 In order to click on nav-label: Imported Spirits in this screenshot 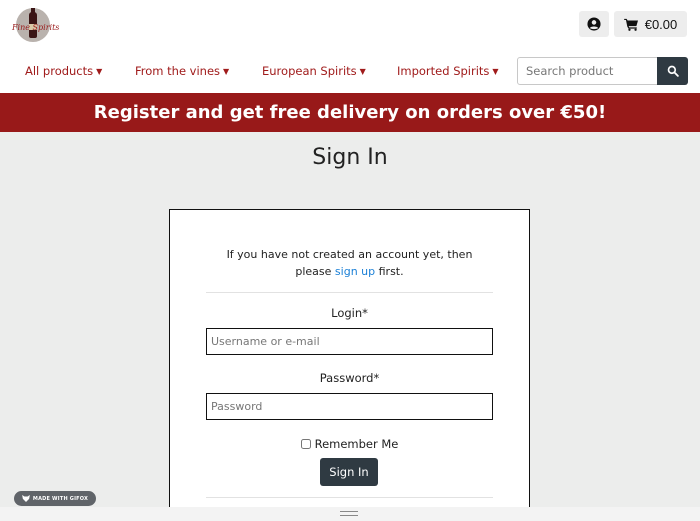, I will do `click(443, 71)`.